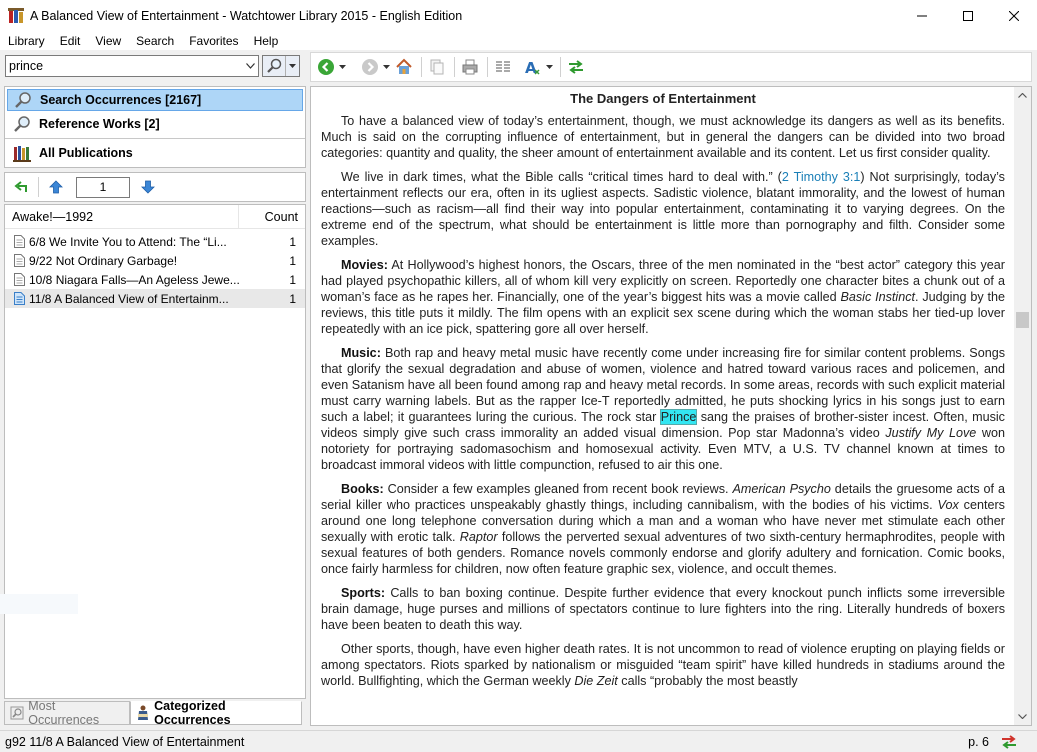 The height and width of the screenshot is (752, 1037). Describe the element at coordinates (978, 741) in the screenshot. I see `status-page: p. 6` at that location.